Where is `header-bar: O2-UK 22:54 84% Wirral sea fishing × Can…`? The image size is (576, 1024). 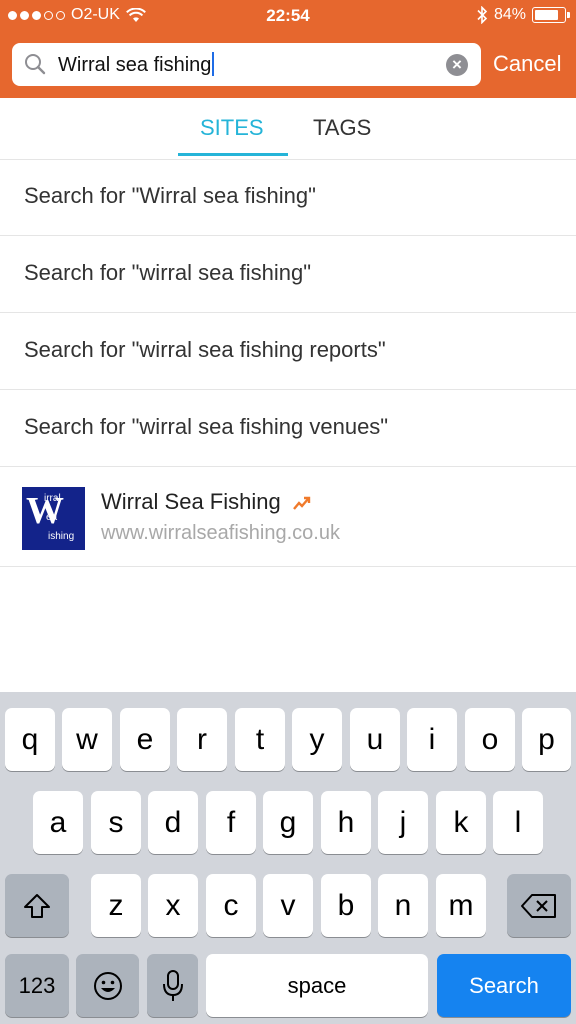 header-bar: O2-UK 22:54 84% Wirral sea fishing × Can… is located at coordinates (288, 49).